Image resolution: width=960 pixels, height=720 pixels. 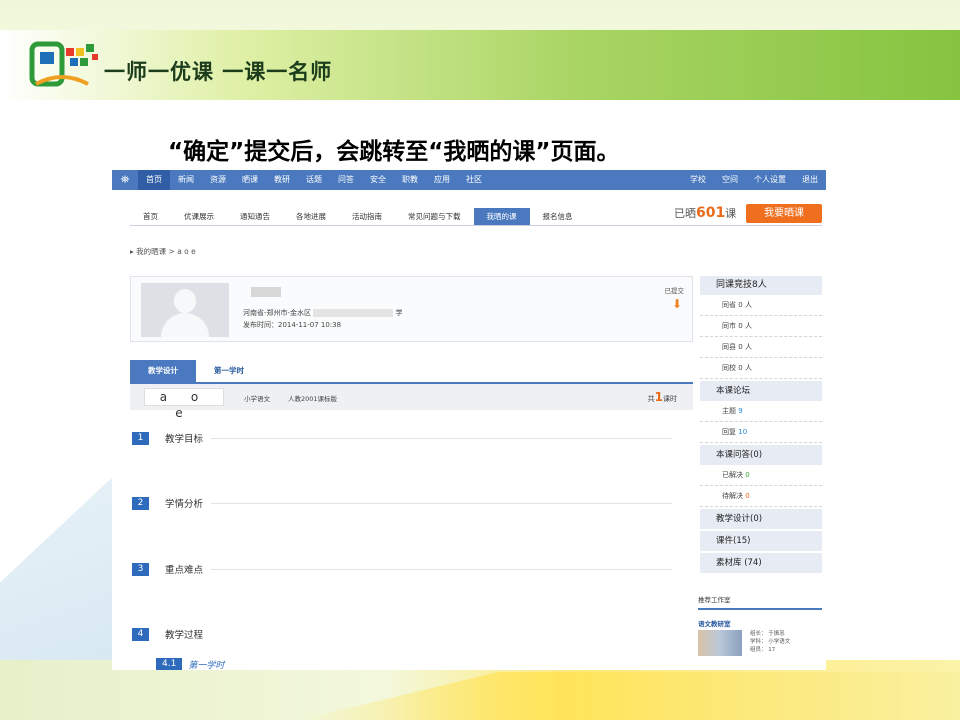 I want to click on tab-first-period: 第一学时, so click(x=229, y=371).